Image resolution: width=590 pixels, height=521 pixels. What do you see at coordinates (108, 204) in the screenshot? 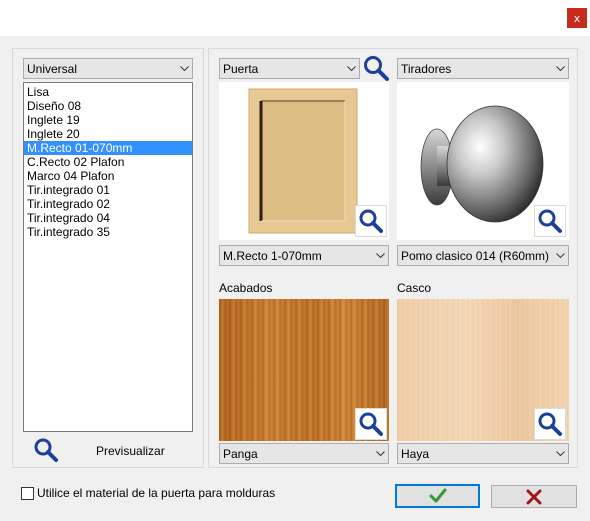
I see `list-item: Tir.integrado 02` at bounding box center [108, 204].